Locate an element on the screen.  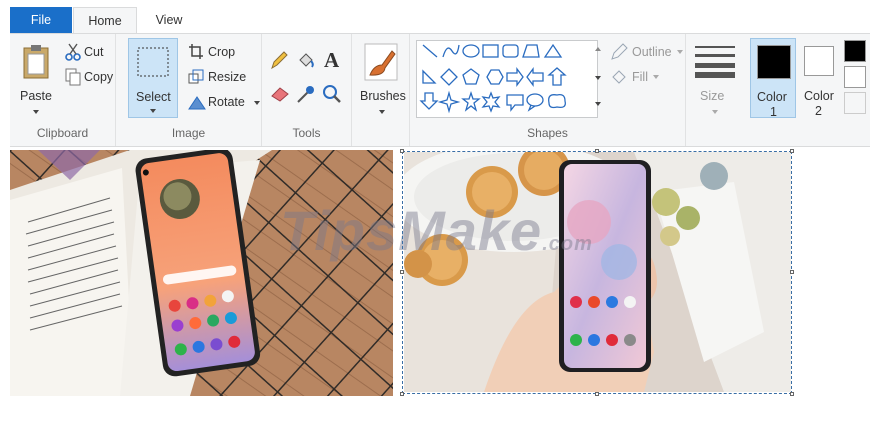
shapes-group-label: Shapes is located at coordinates (547, 133).